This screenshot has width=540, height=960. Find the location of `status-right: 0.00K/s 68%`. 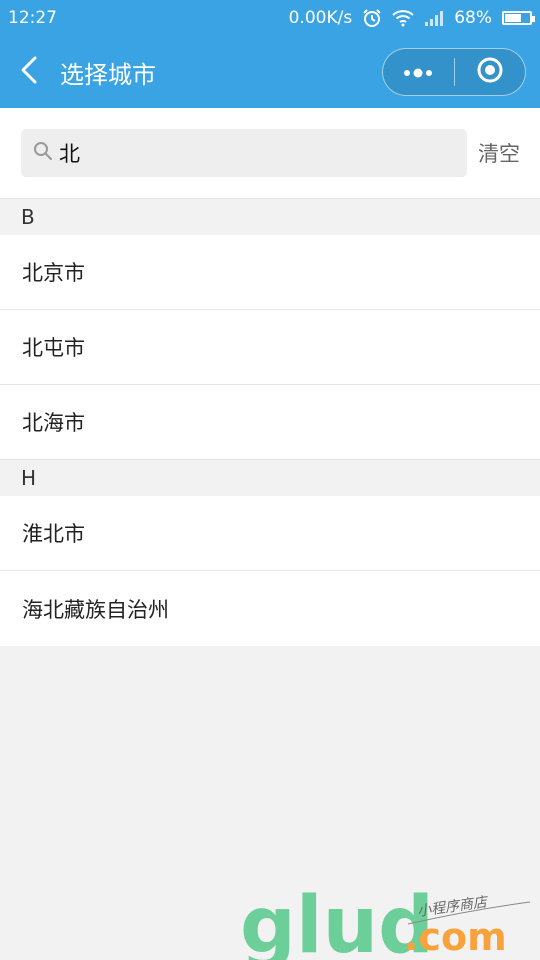

status-right: 0.00K/s 68% is located at coordinates (411, 18).